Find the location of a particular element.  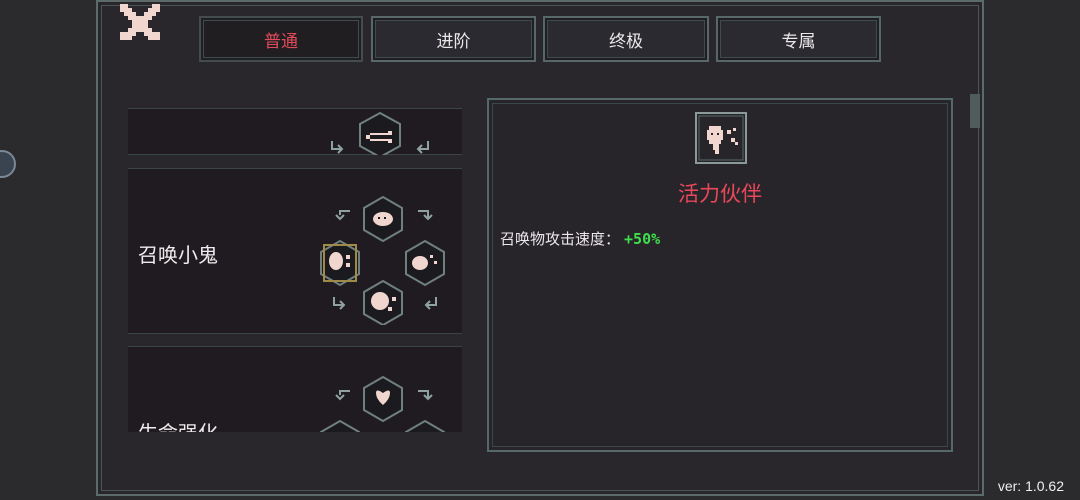

tab-ultimate: 终极 is located at coordinates (626, 39).